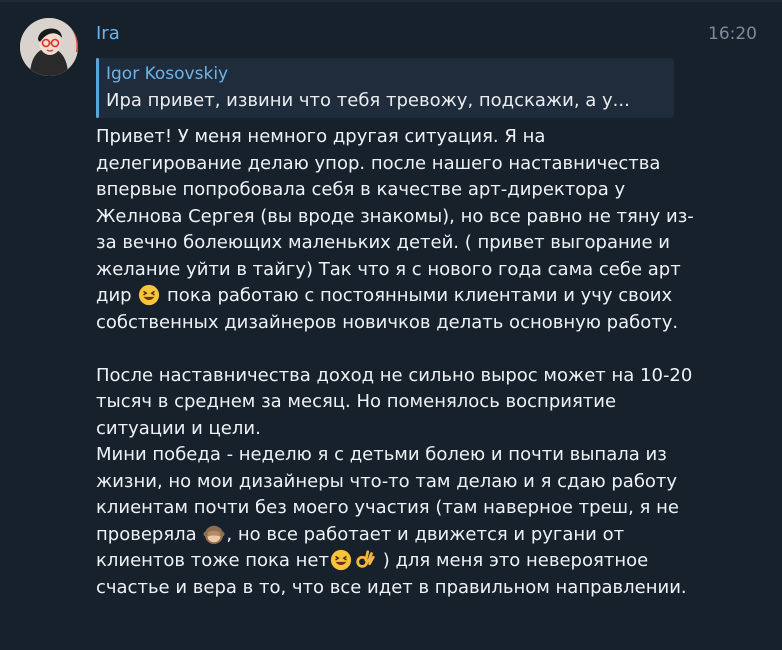 Image resolution: width=782 pixels, height=650 pixels. I want to click on user-avatar-icon, so click(49, 47).